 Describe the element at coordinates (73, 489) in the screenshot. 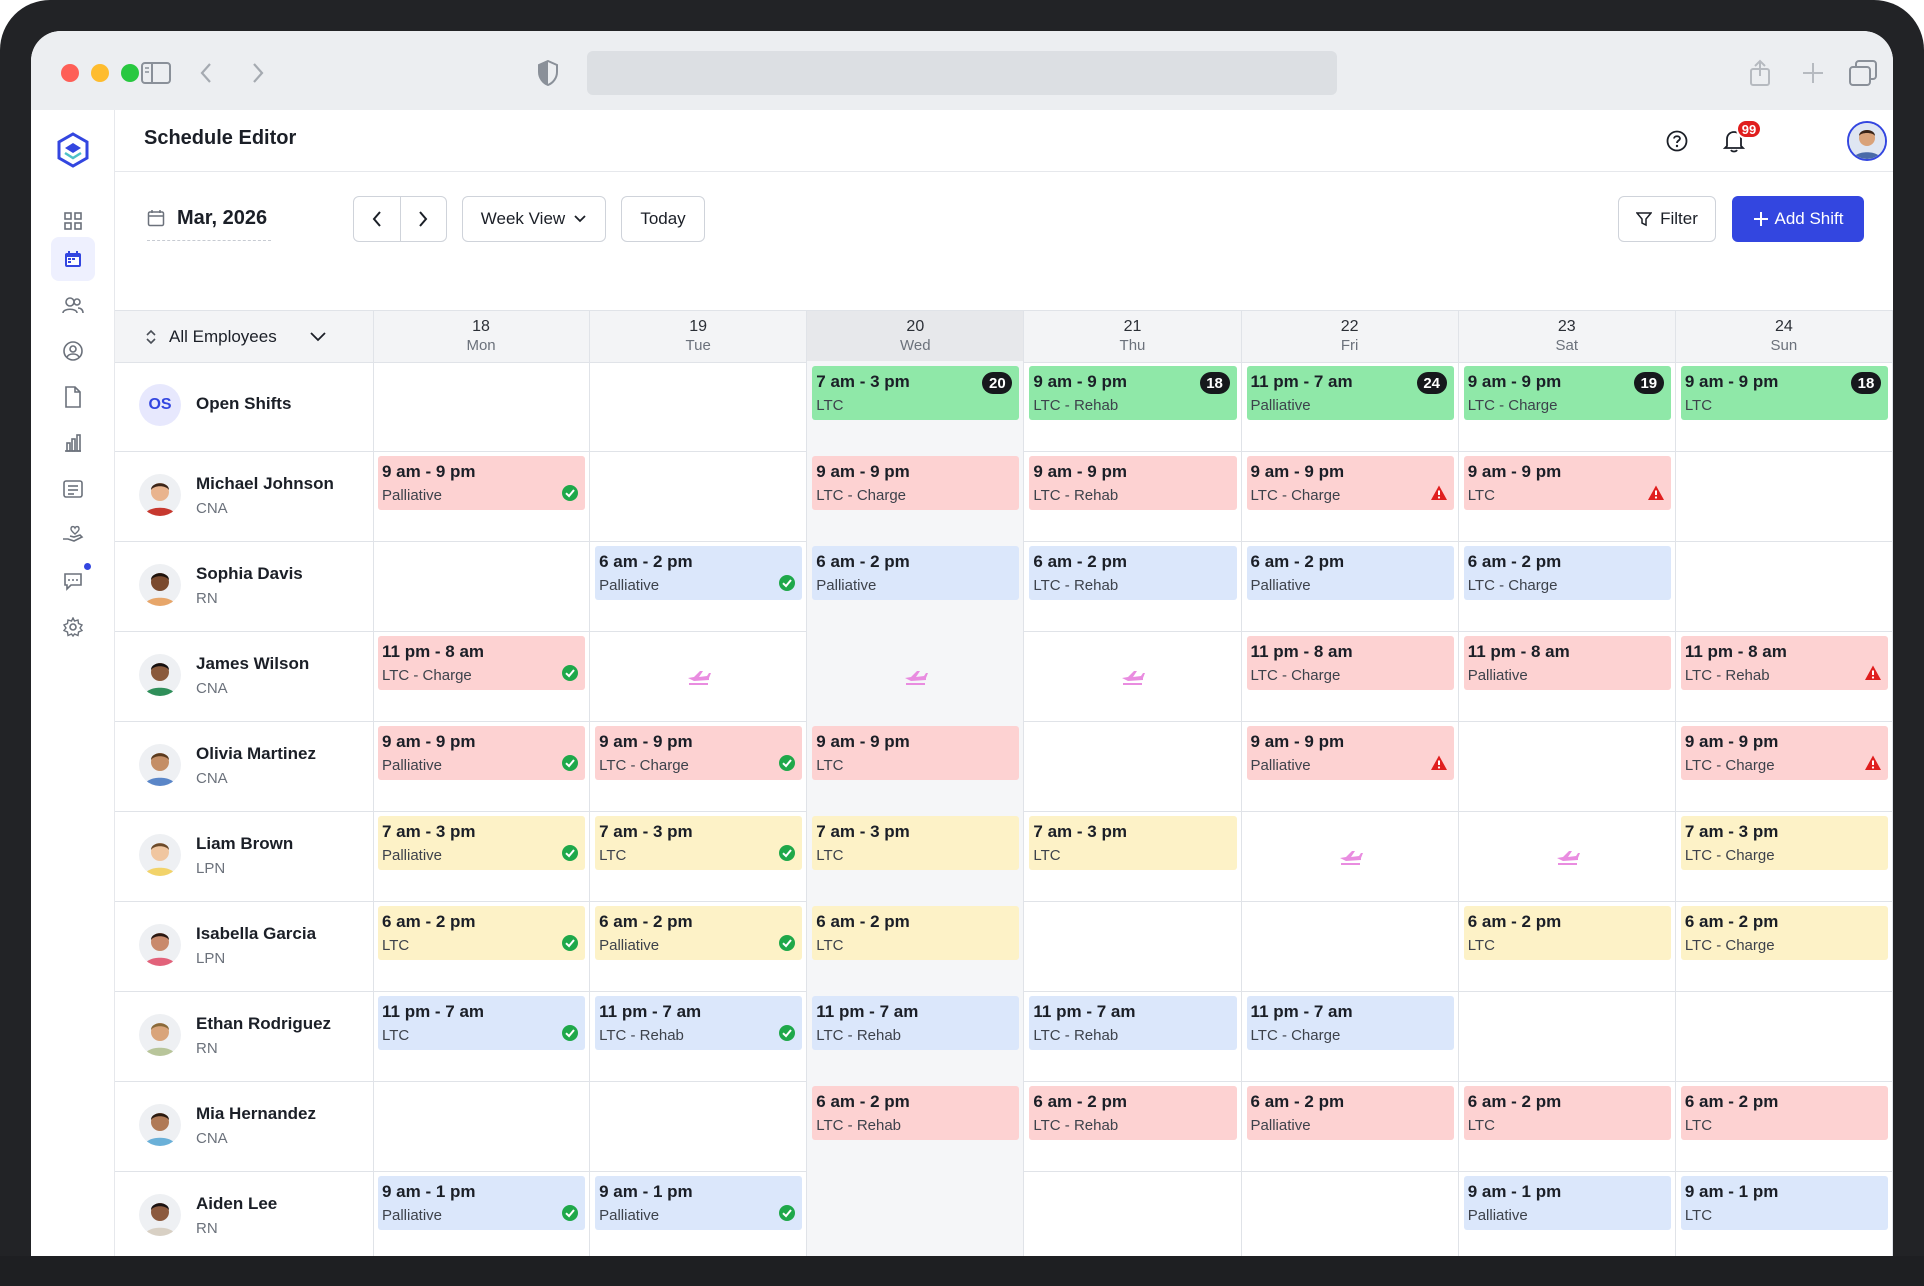

I see `list-icon` at that location.